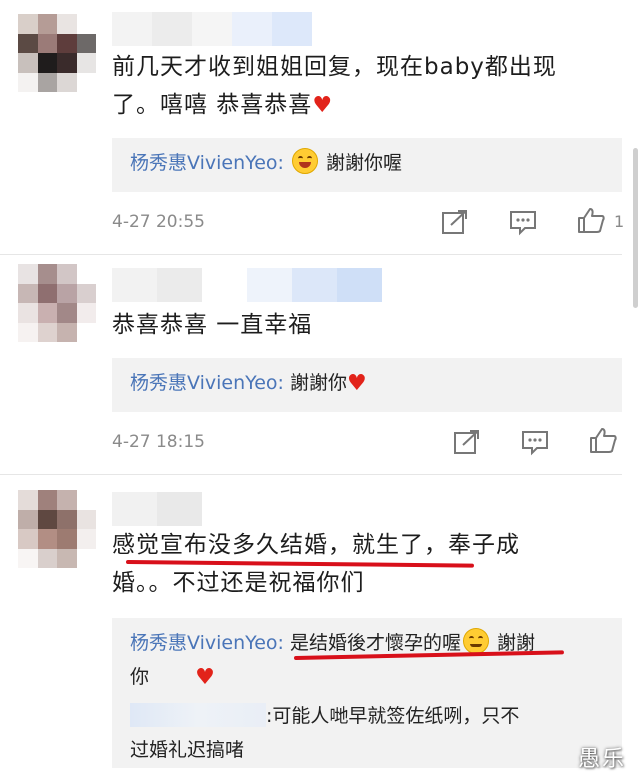 The height and width of the screenshot is (779, 640). Describe the element at coordinates (212, 325) in the screenshot. I see `comment-body: 恭喜恭喜 一直幸福` at that location.